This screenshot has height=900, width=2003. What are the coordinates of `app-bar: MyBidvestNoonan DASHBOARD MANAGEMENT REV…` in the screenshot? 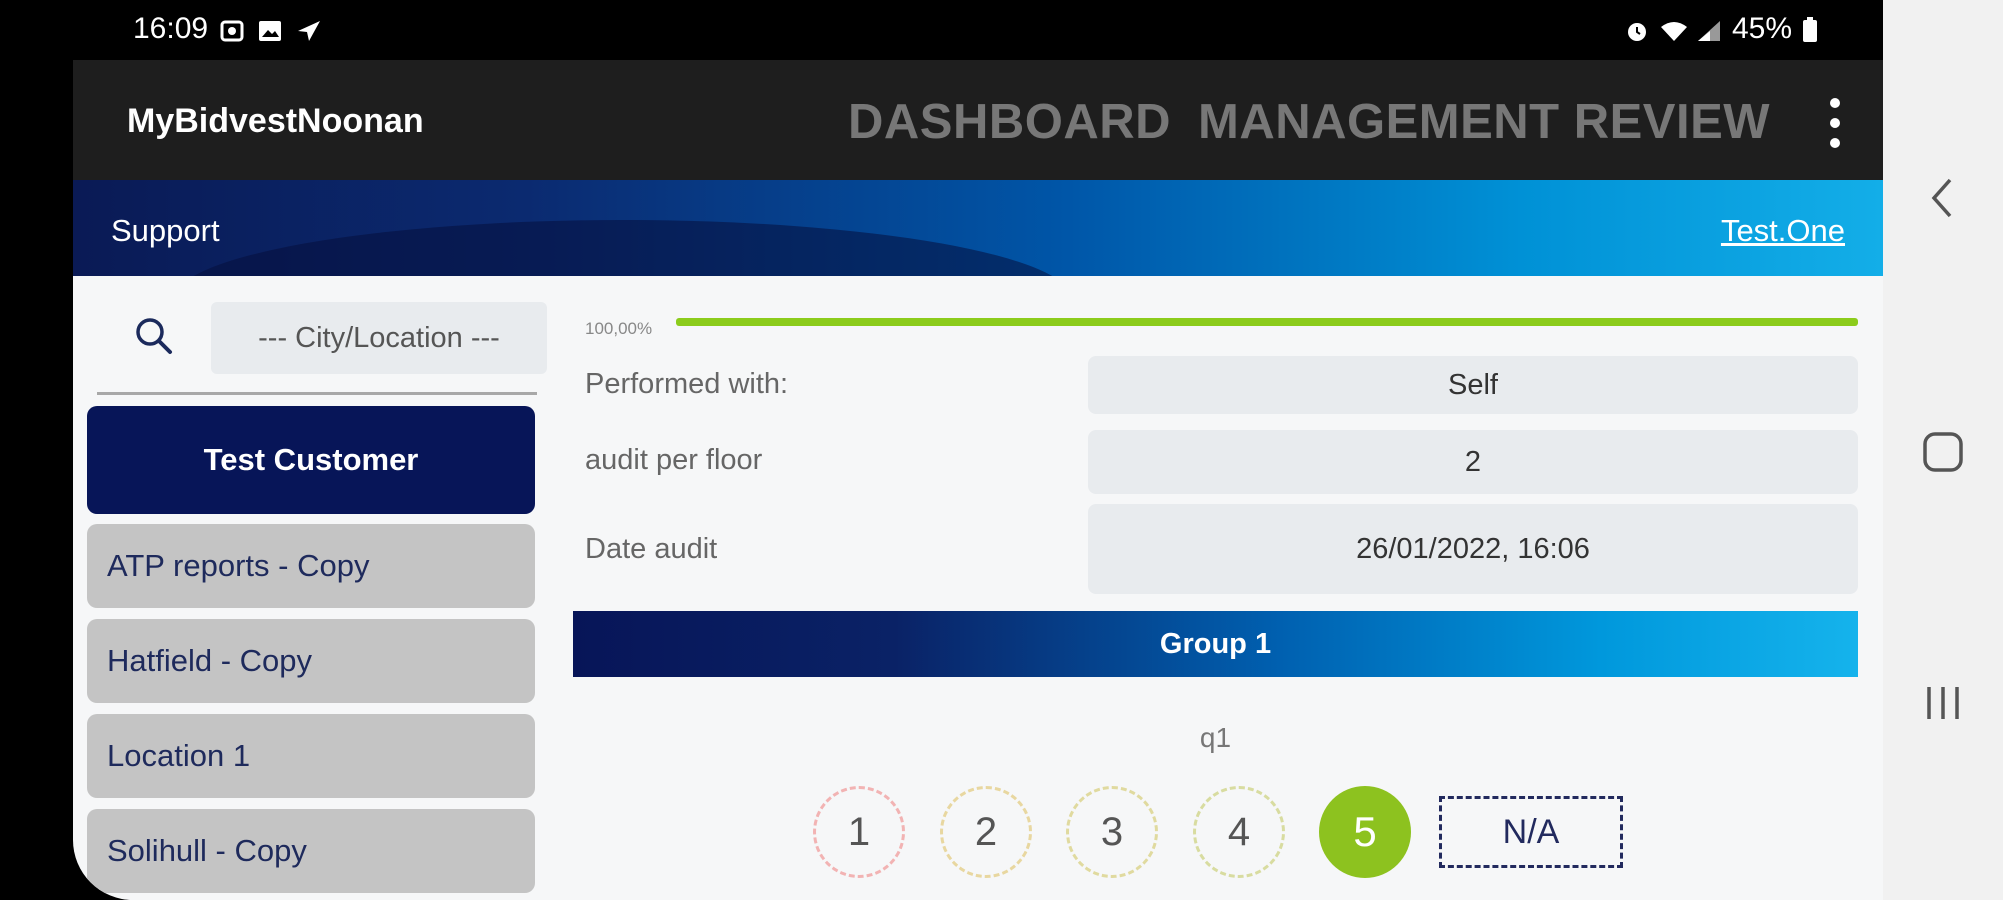 It's located at (978, 120).